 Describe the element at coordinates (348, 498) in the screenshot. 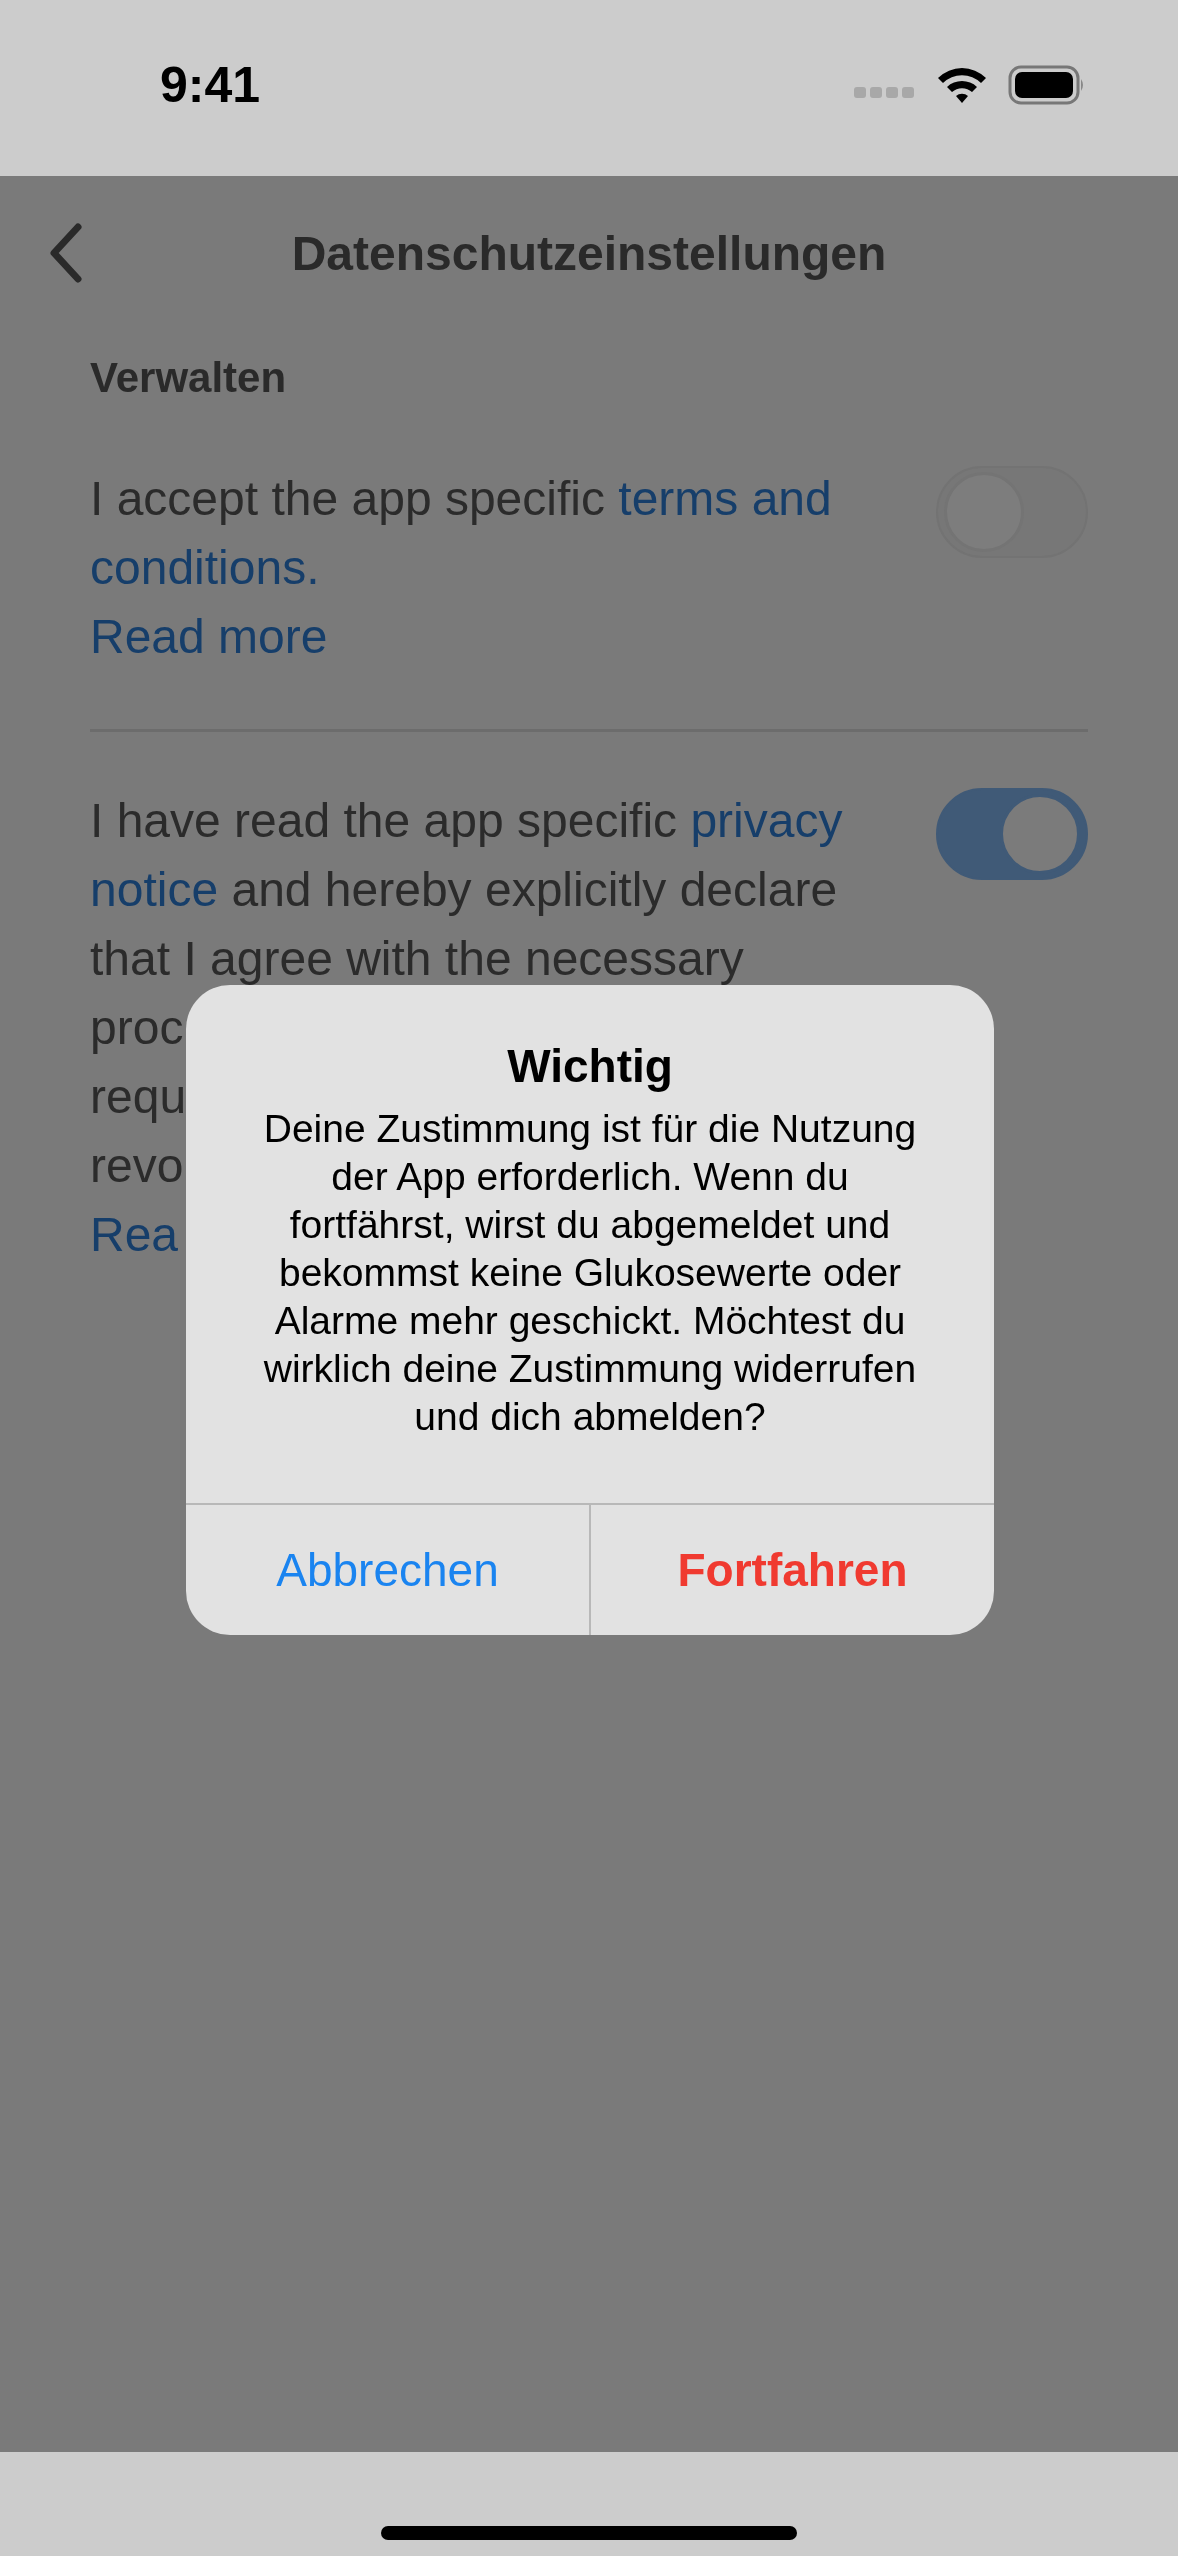

I see `consent-text: I accept the app specific` at that location.